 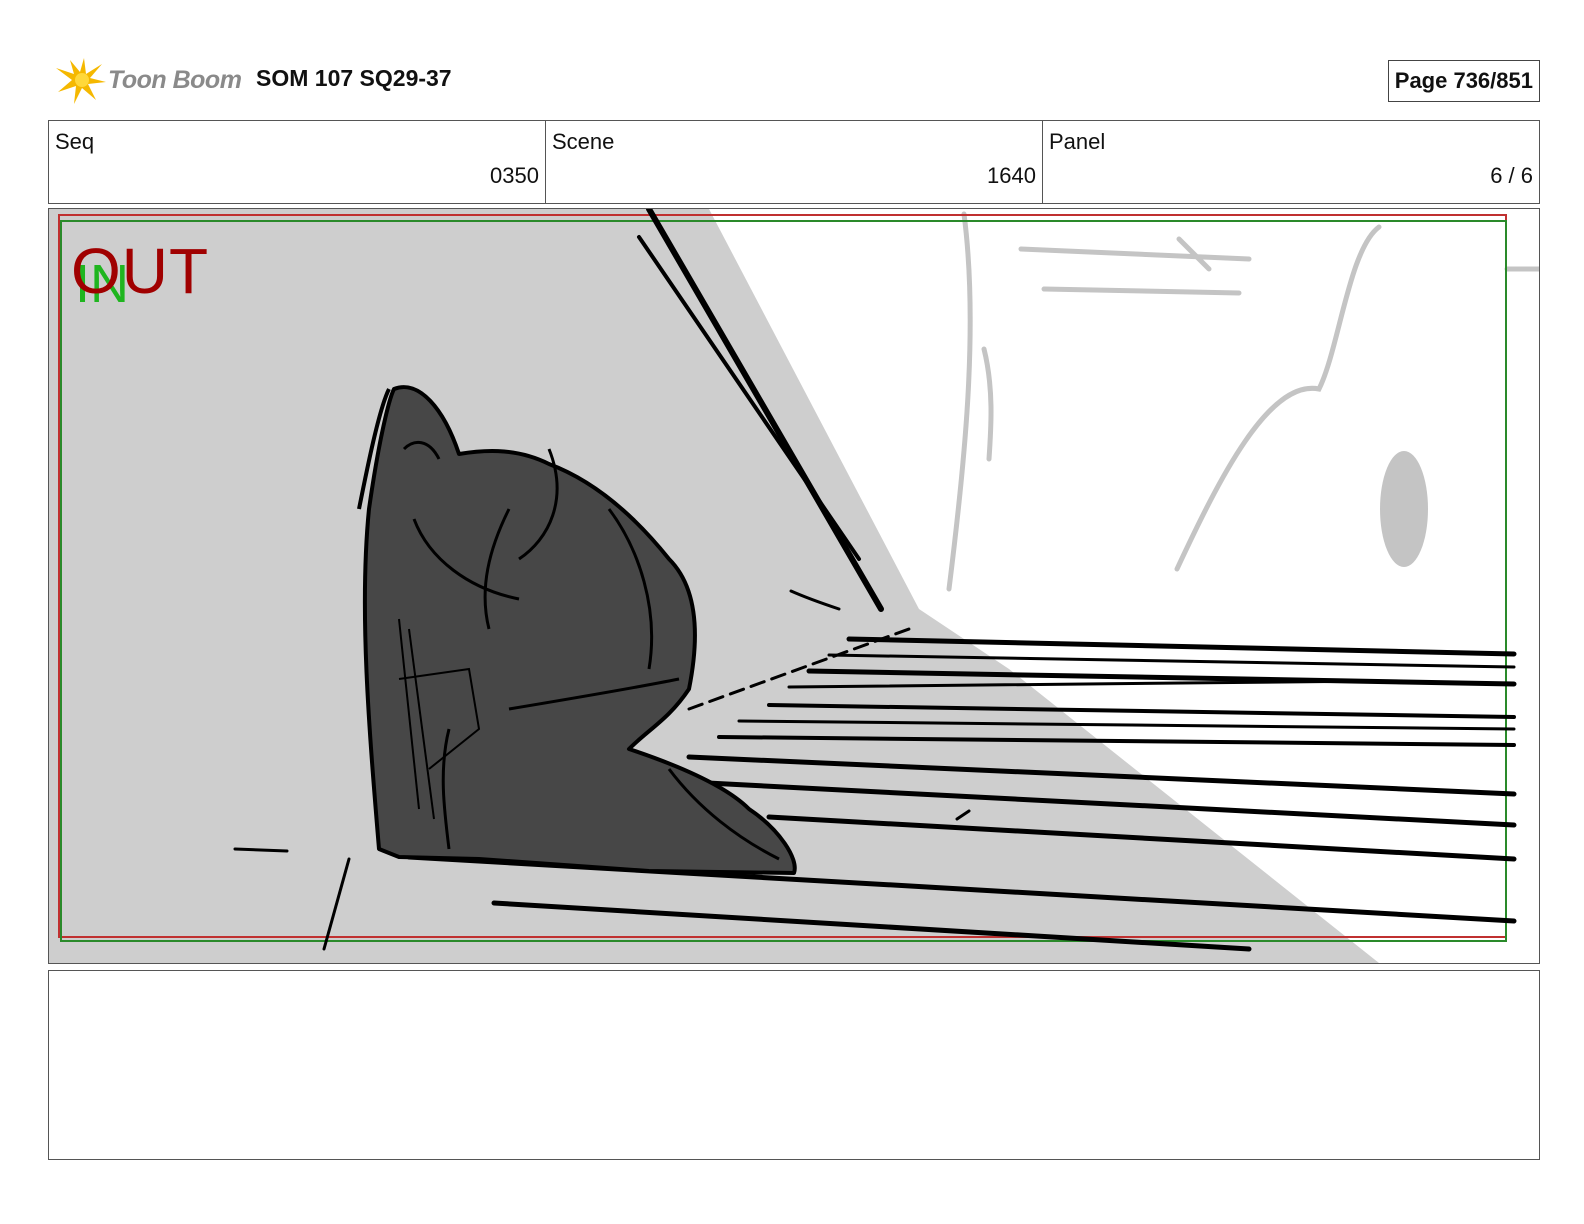 What do you see at coordinates (1291, 162) in the screenshot?
I see `panel-cell: Panel 6 / 6` at bounding box center [1291, 162].